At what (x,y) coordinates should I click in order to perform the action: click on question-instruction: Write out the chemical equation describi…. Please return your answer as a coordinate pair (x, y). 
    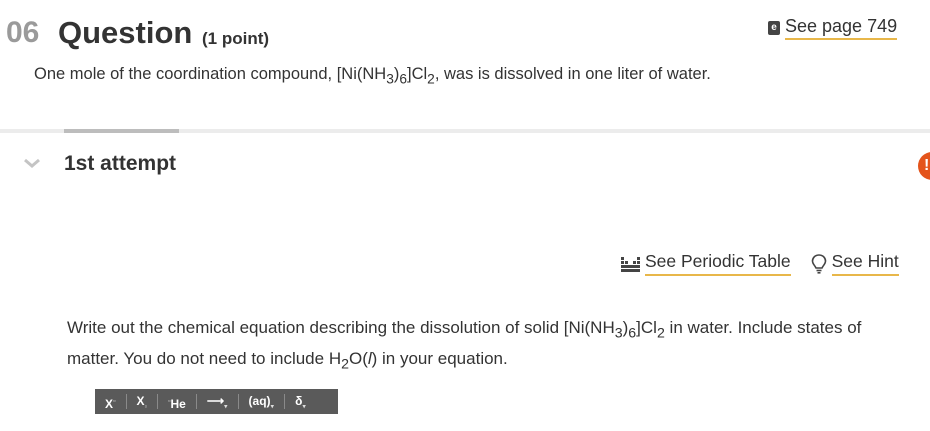
    Looking at the image, I should click on (464, 345).